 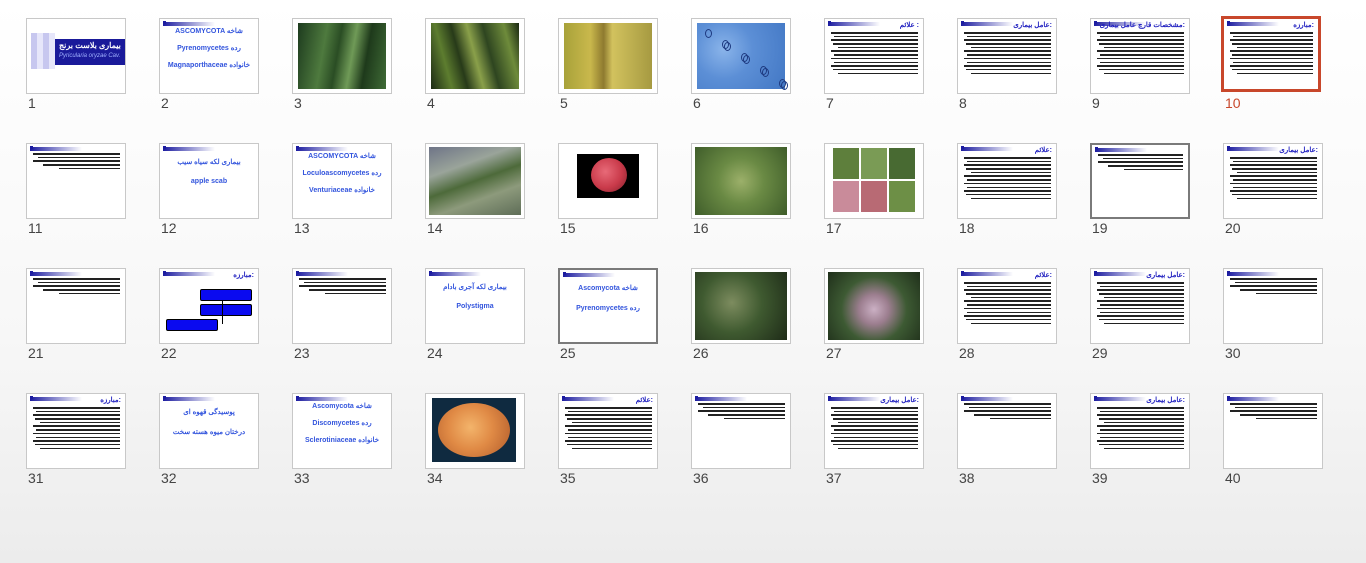 I want to click on slide-thumbnail-25: Ascomycota شاخه Pyrenomycetes رده 25, so click(x=608, y=318).